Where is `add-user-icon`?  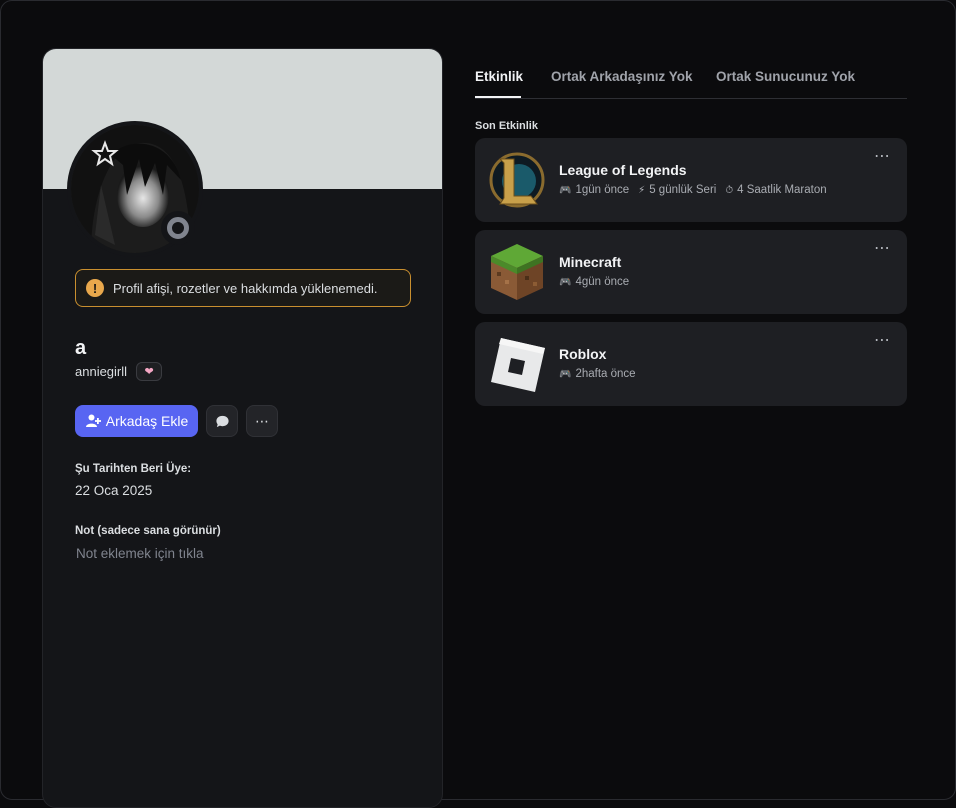 add-user-icon is located at coordinates (93, 420).